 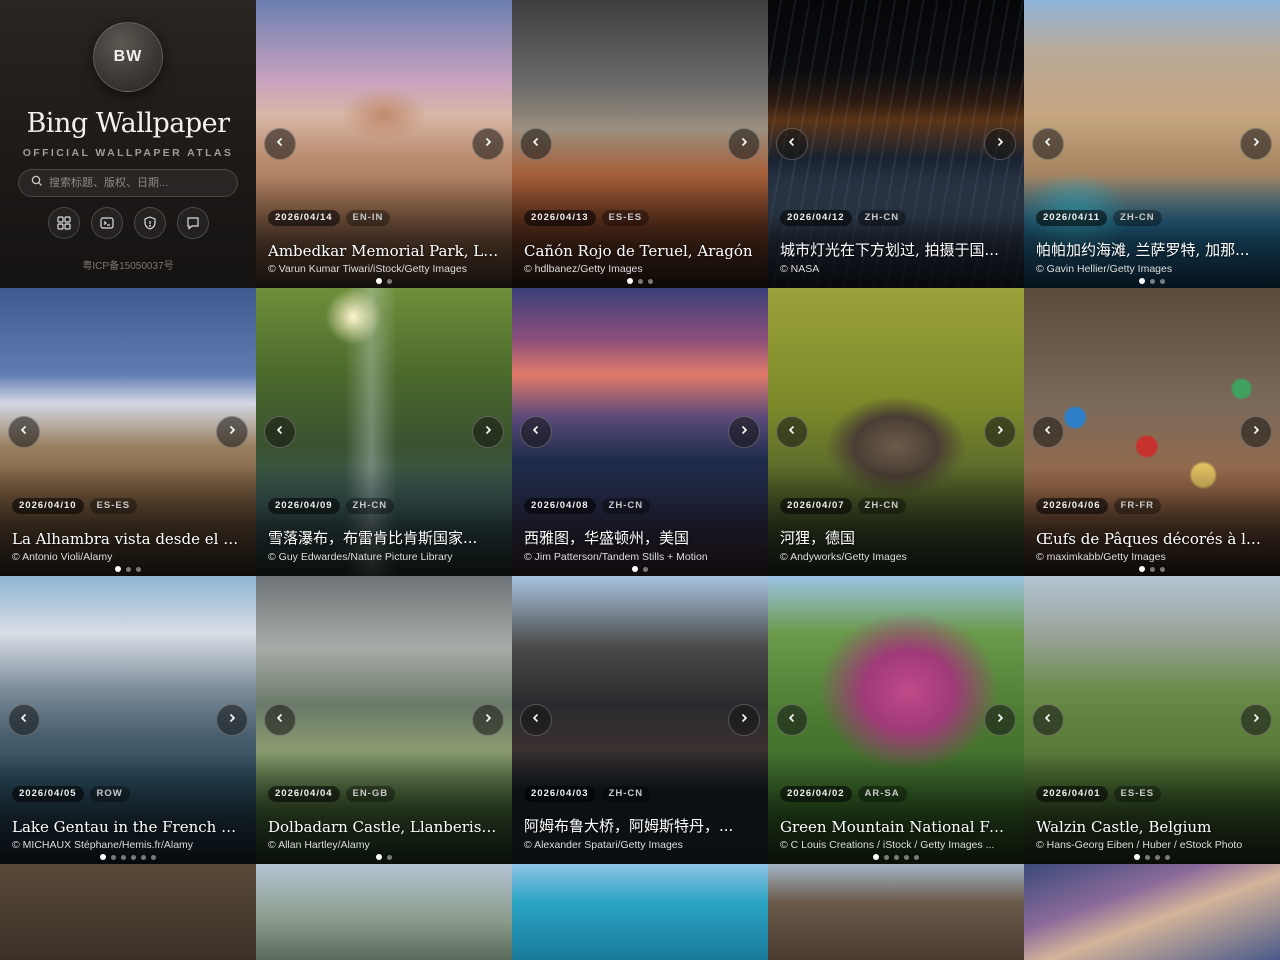 I want to click on card-title: 西雅图，华盛顿州，美国, so click(x=640, y=537).